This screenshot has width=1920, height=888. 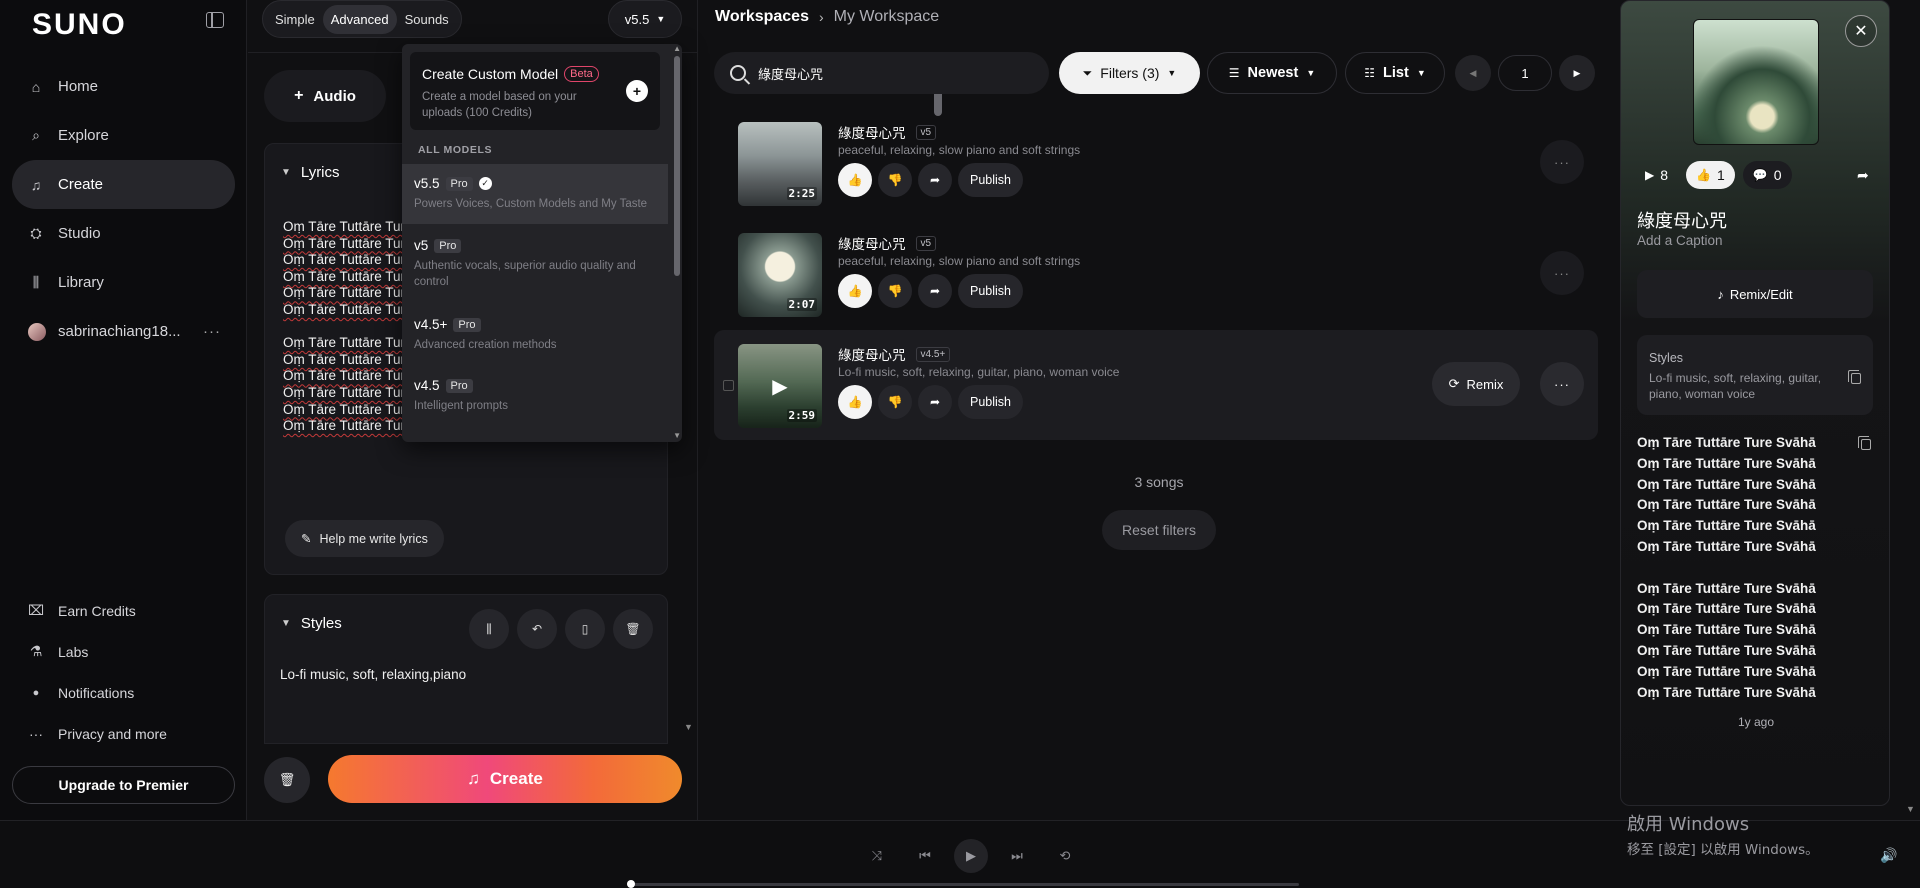 What do you see at coordinates (633, 629) in the screenshot?
I see `clear-styles-button: 🗑` at bounding box center [633, 629].